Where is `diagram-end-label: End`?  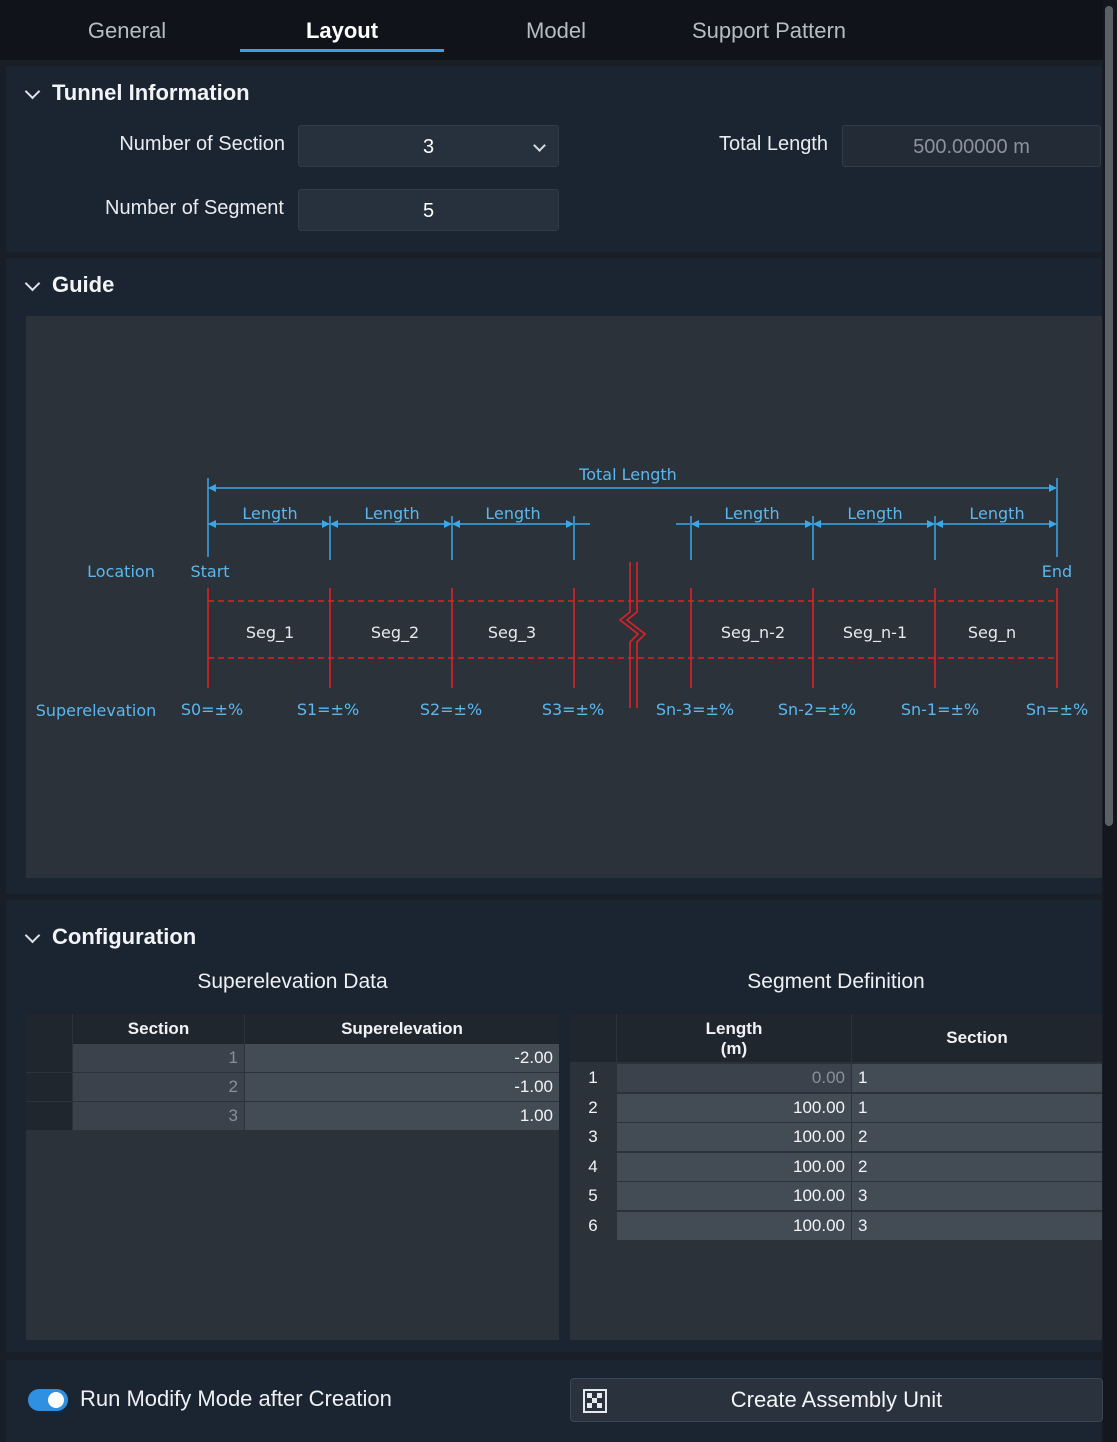
diagram-end-label: End is located at coordinates (1057, 571).